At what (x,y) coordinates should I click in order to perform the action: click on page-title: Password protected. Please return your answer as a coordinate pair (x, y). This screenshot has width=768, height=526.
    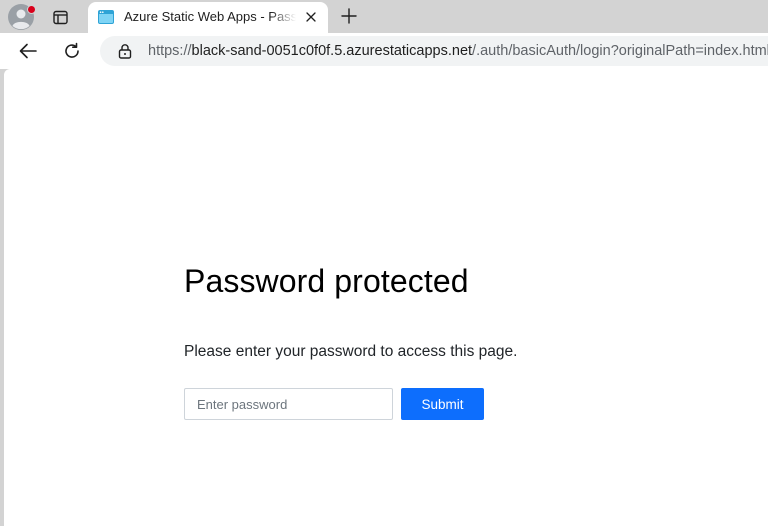
    Looking at the image, I should click on (326, 281).